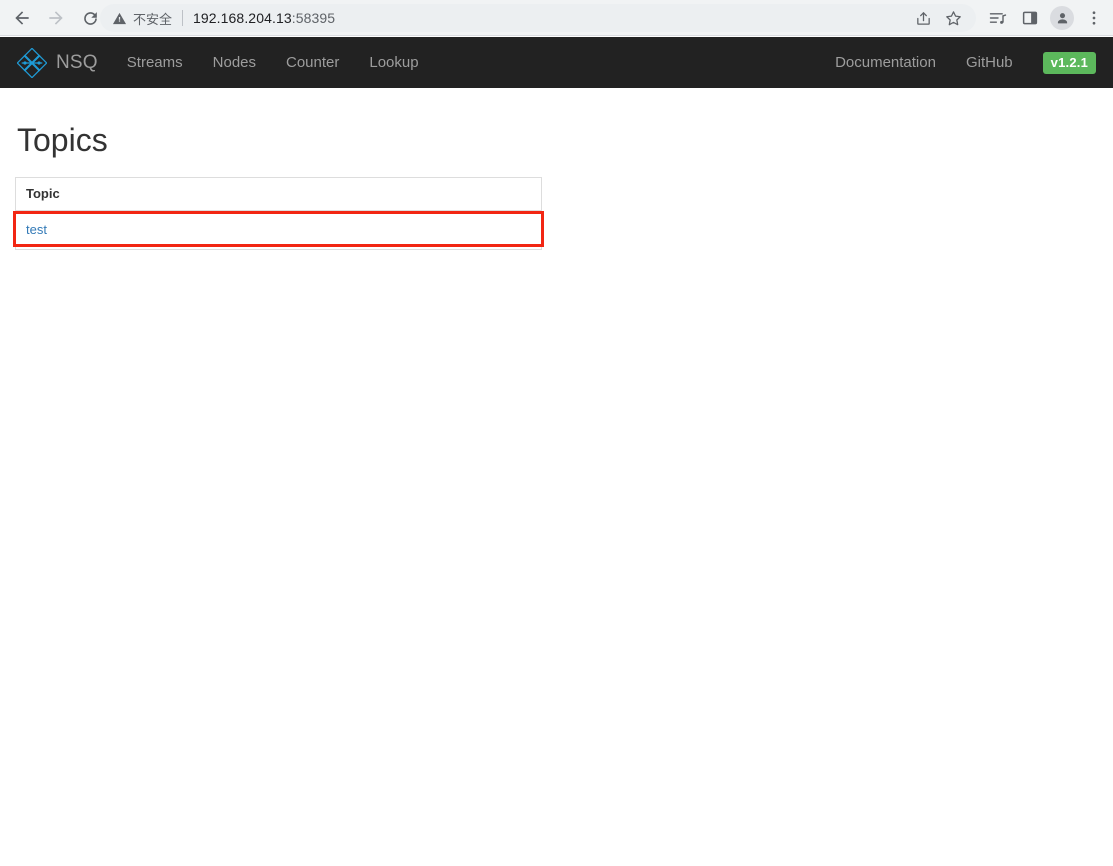  What do you see at coordinates (953, 18) in the screenshot?
I see `bookmark-star-icon` at bounding box center [953, 18].